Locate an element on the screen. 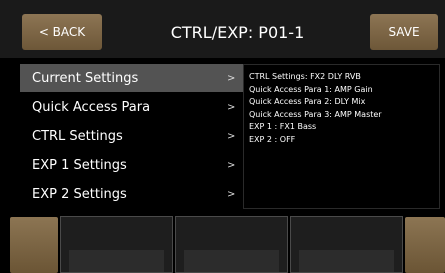 This screenshot has height=273, width=445. info-line-ctrl: CTRL Settings: FX2 DLY RVB is located at coordinates (305, 76).